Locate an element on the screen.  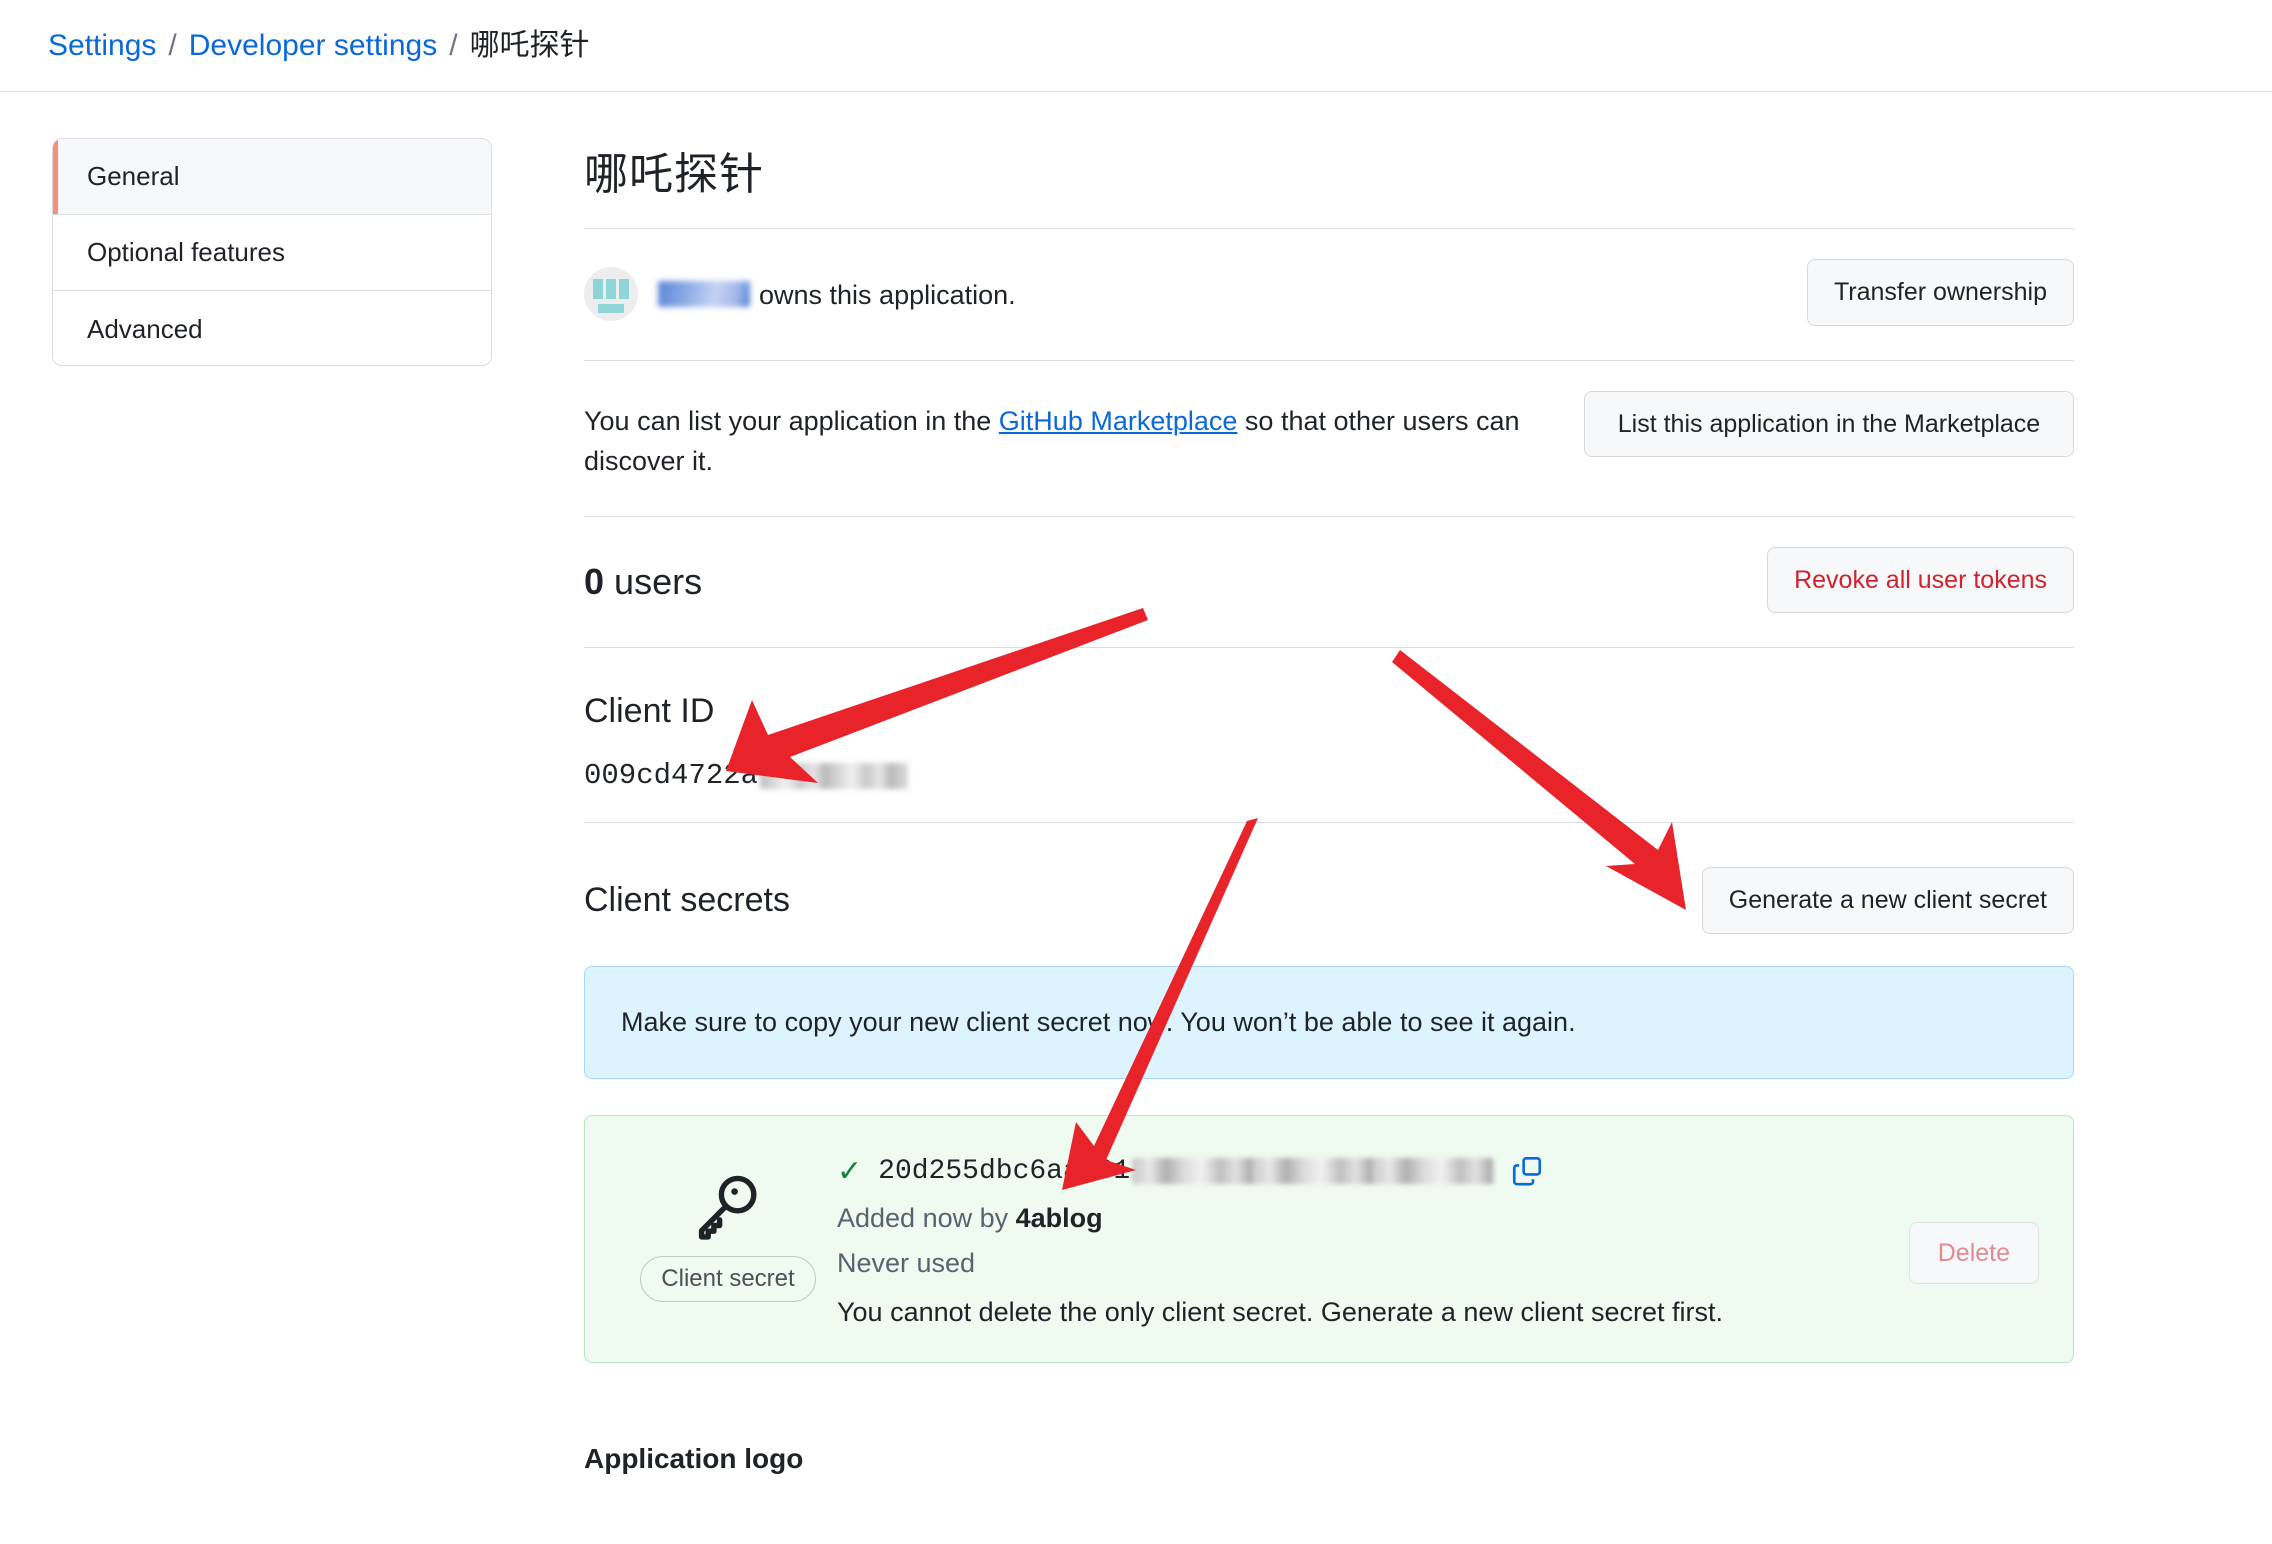
client-secret-added-line: Added now by 4ablog is located at coordinates (1438, 1218).